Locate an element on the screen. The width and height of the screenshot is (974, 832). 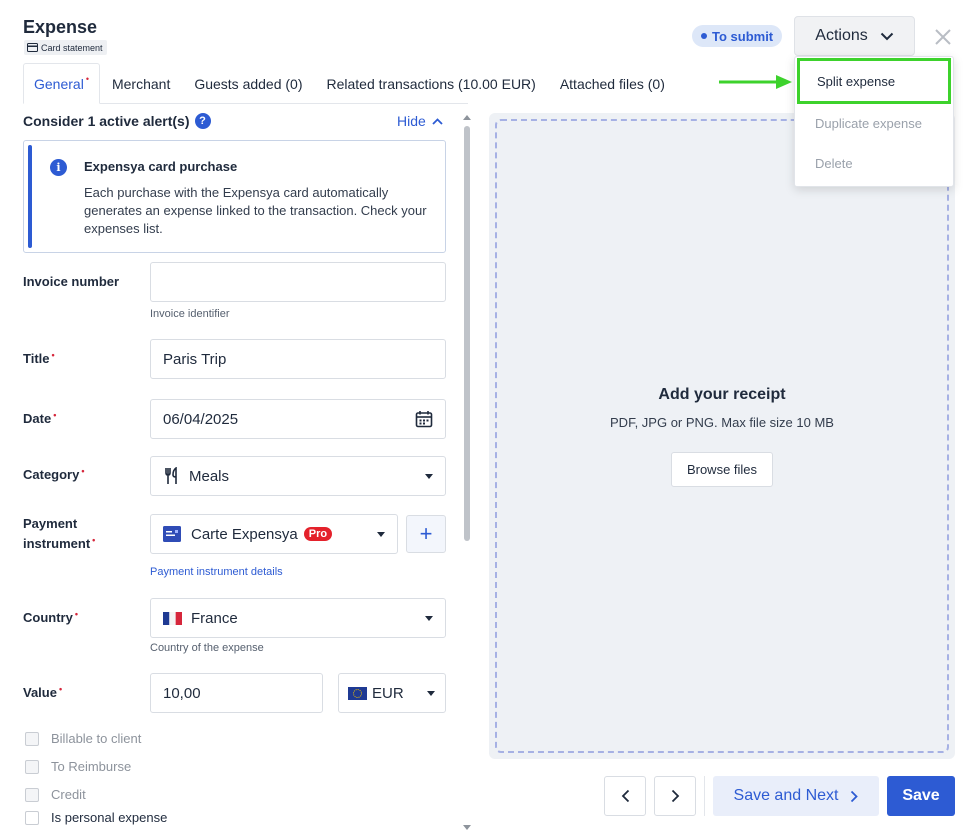
credit-card-icon is located at coordinates (32, 47).